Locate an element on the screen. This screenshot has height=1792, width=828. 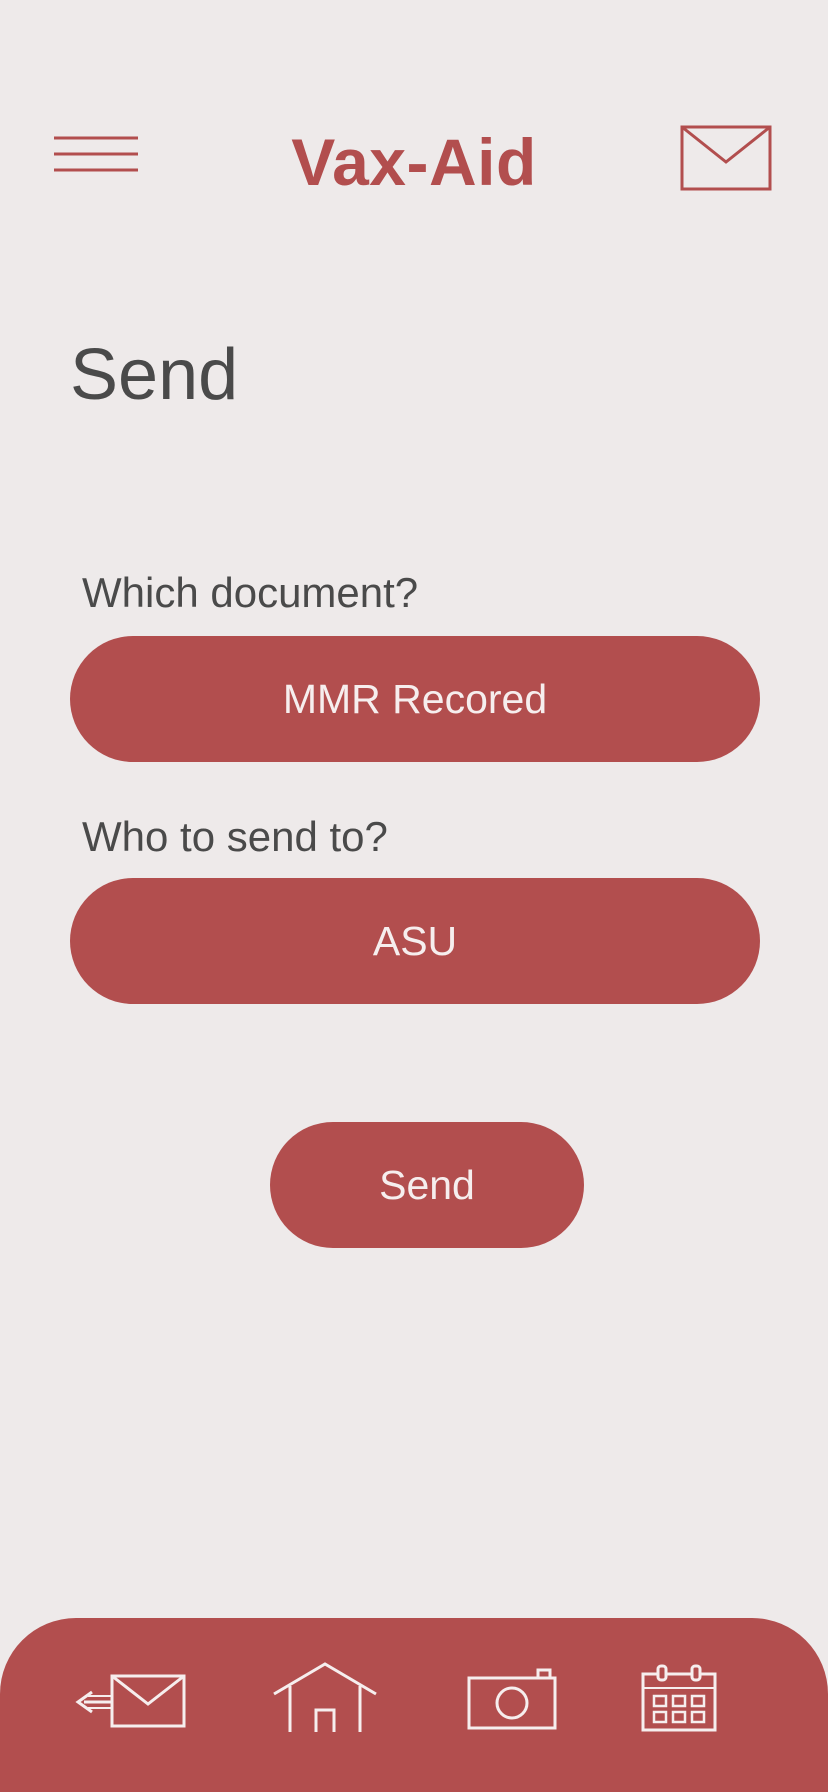
document-select-value: MMR Recored is located at coordinates (415, 698).